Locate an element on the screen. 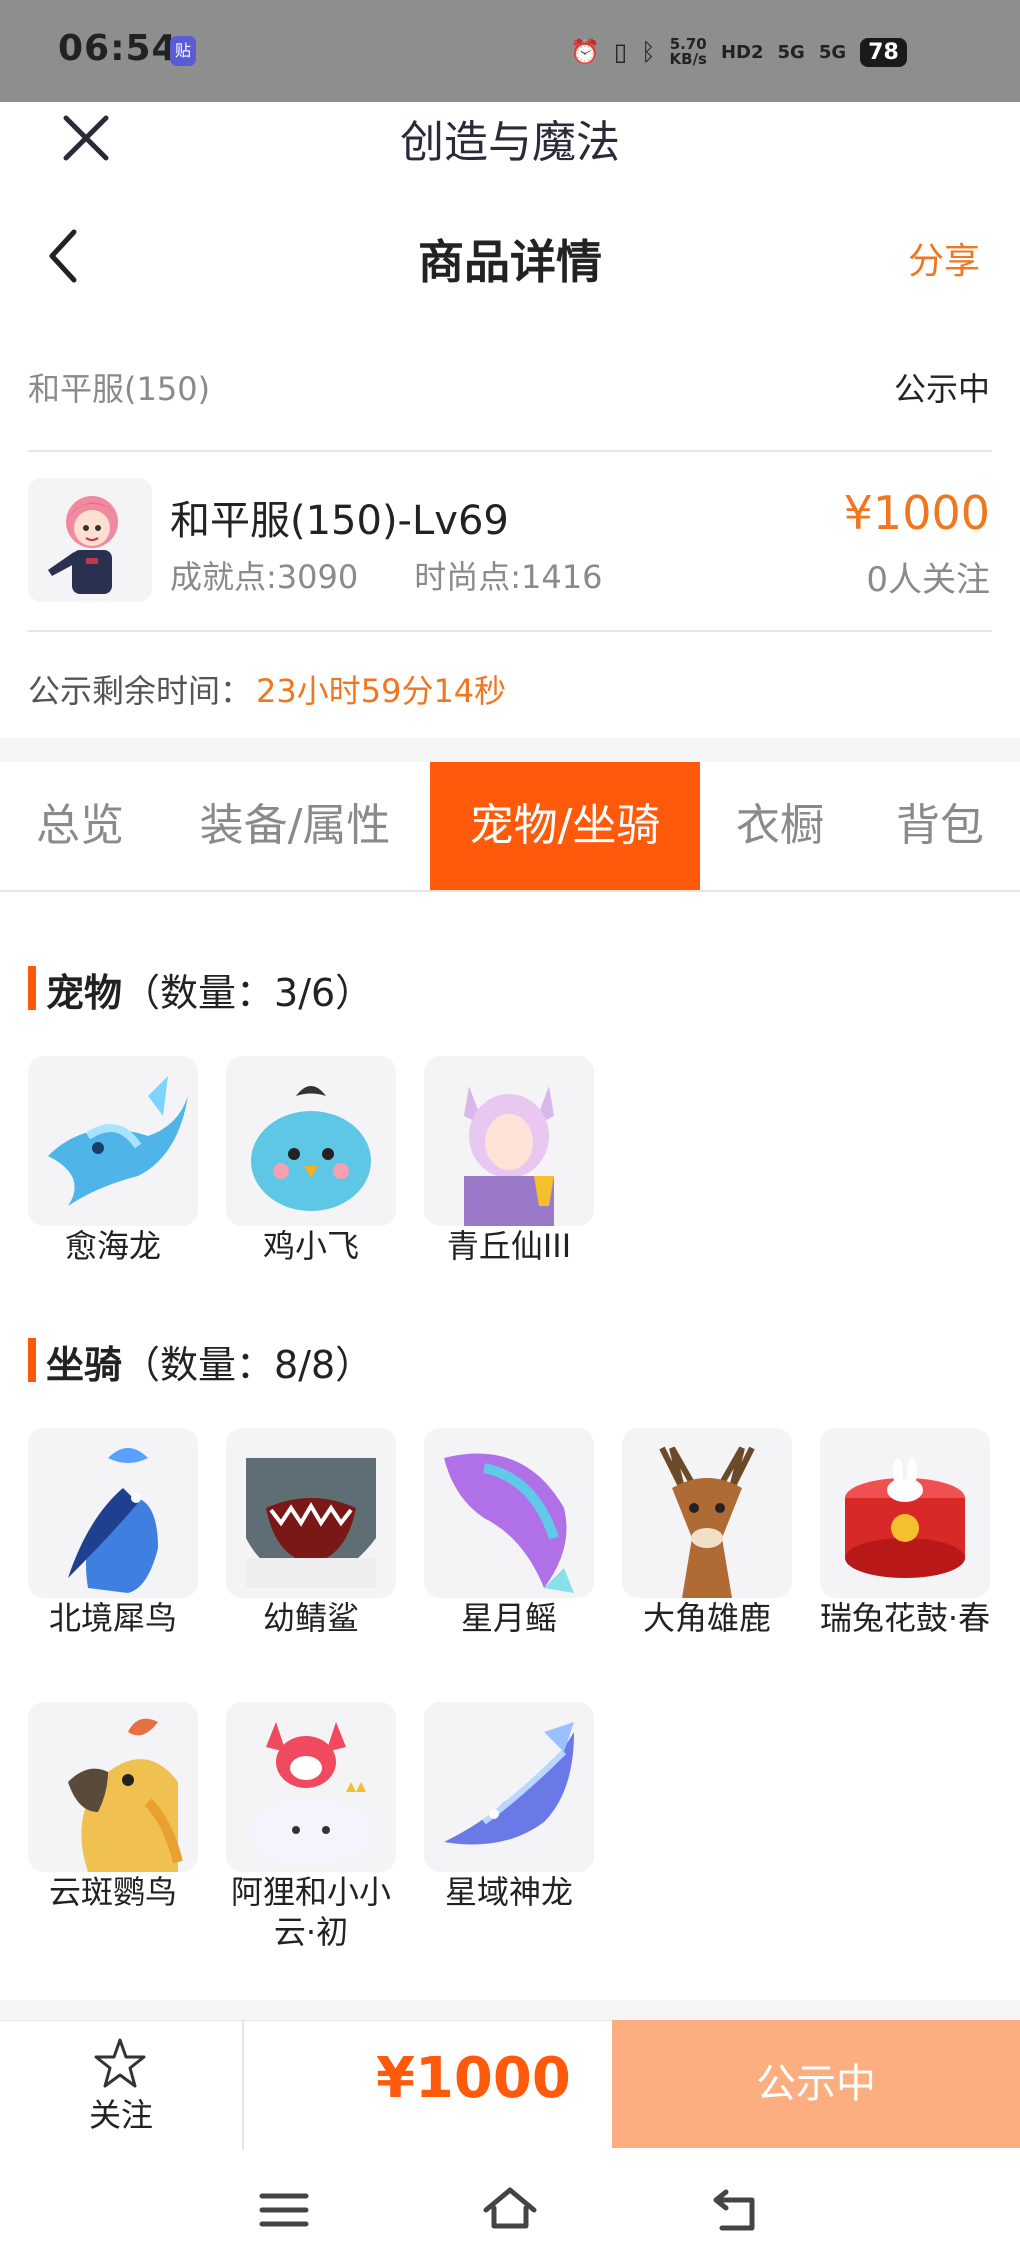 The width and height of the screenshot is (1020, 2267). parrot-icon is located at coordinates (113, 1787).